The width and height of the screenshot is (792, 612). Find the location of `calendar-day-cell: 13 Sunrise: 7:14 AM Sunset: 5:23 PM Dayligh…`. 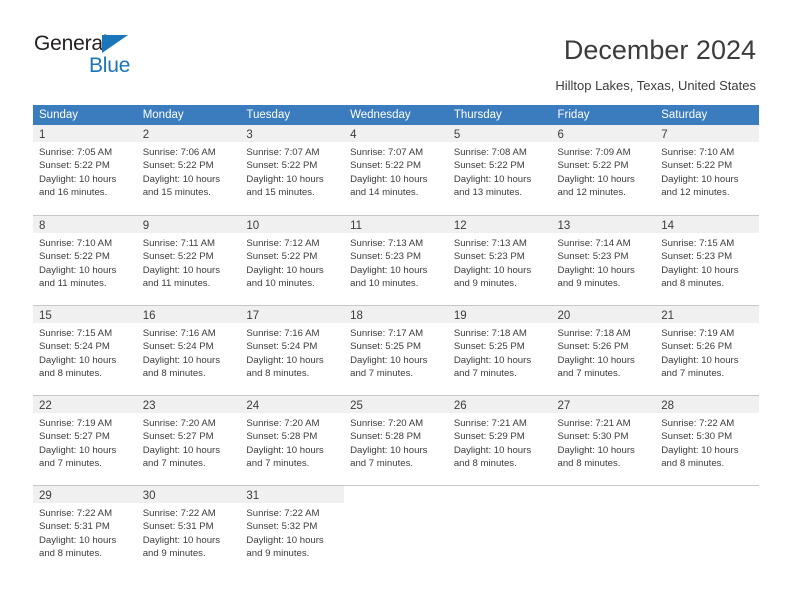

calendar-day-cell: 13 Sunrise: 7:14 AM Sunset: 5:23 PM Dayligh… is located at coordinates (603, 260).